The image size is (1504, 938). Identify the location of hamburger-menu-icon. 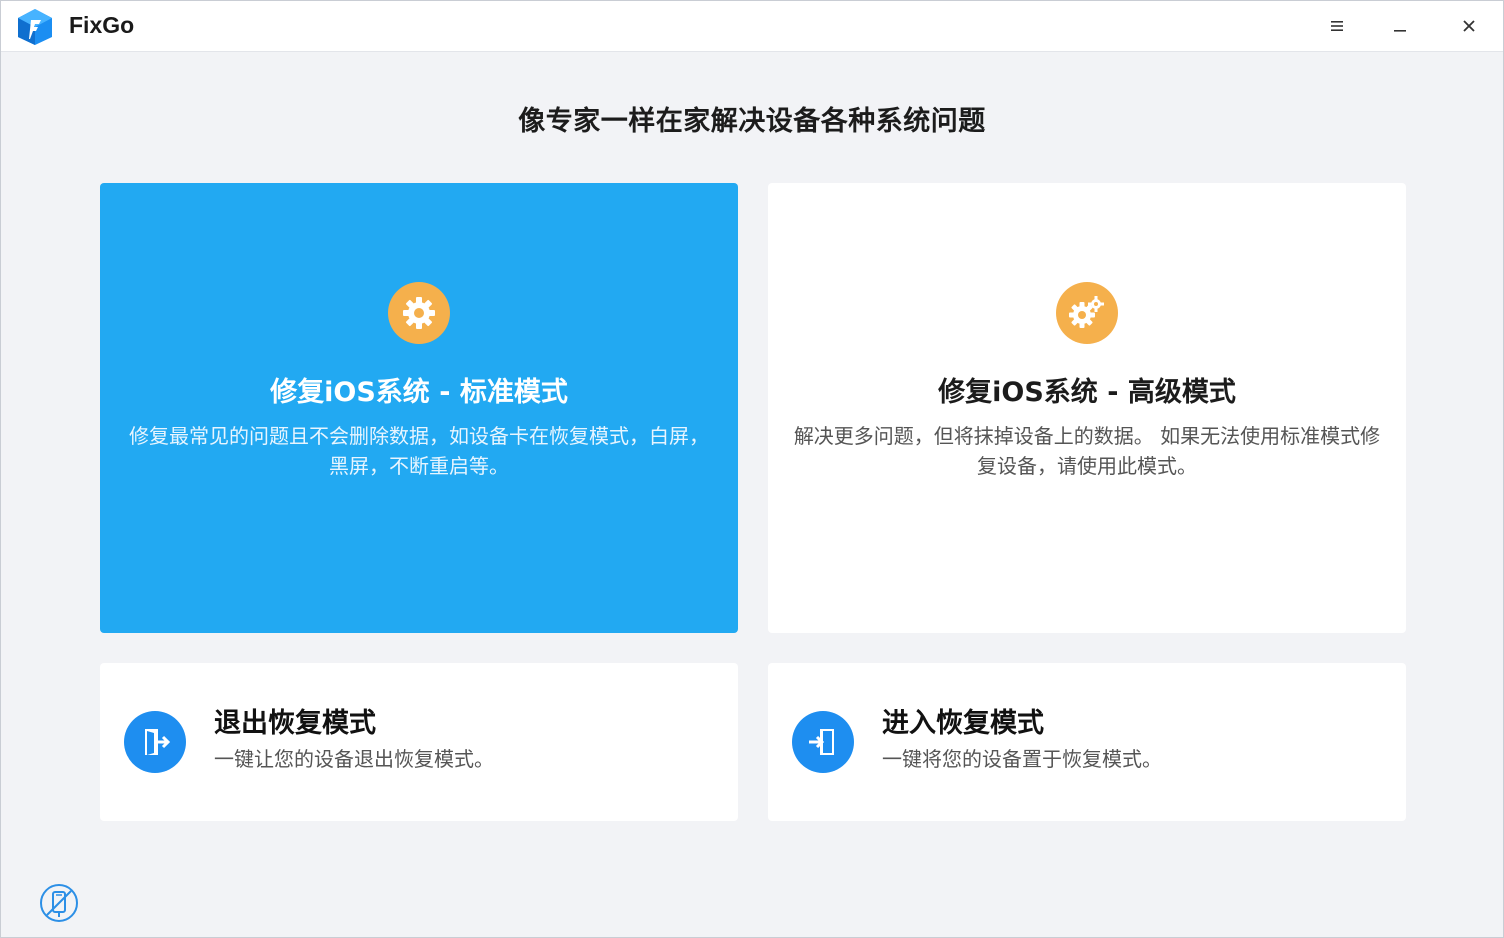
(1337, 26).